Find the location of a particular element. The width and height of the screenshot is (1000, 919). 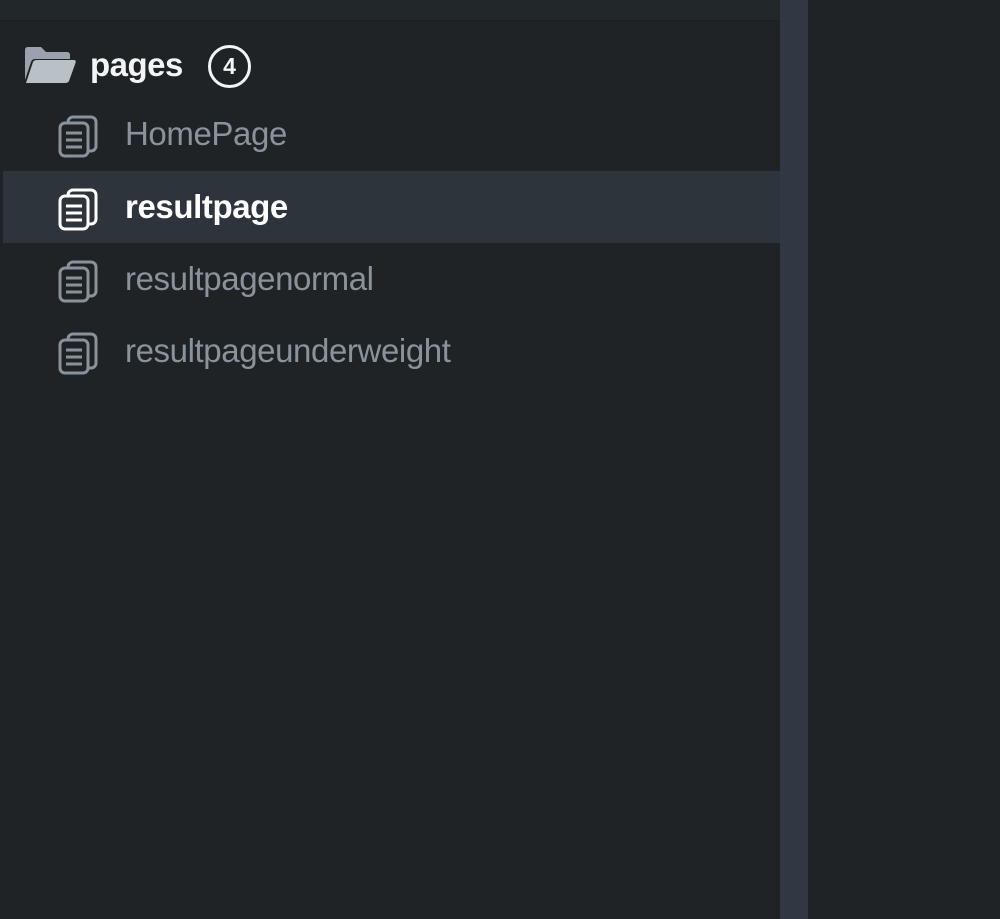

file-label: resultpagenormal is located at coordinates (249, 278).